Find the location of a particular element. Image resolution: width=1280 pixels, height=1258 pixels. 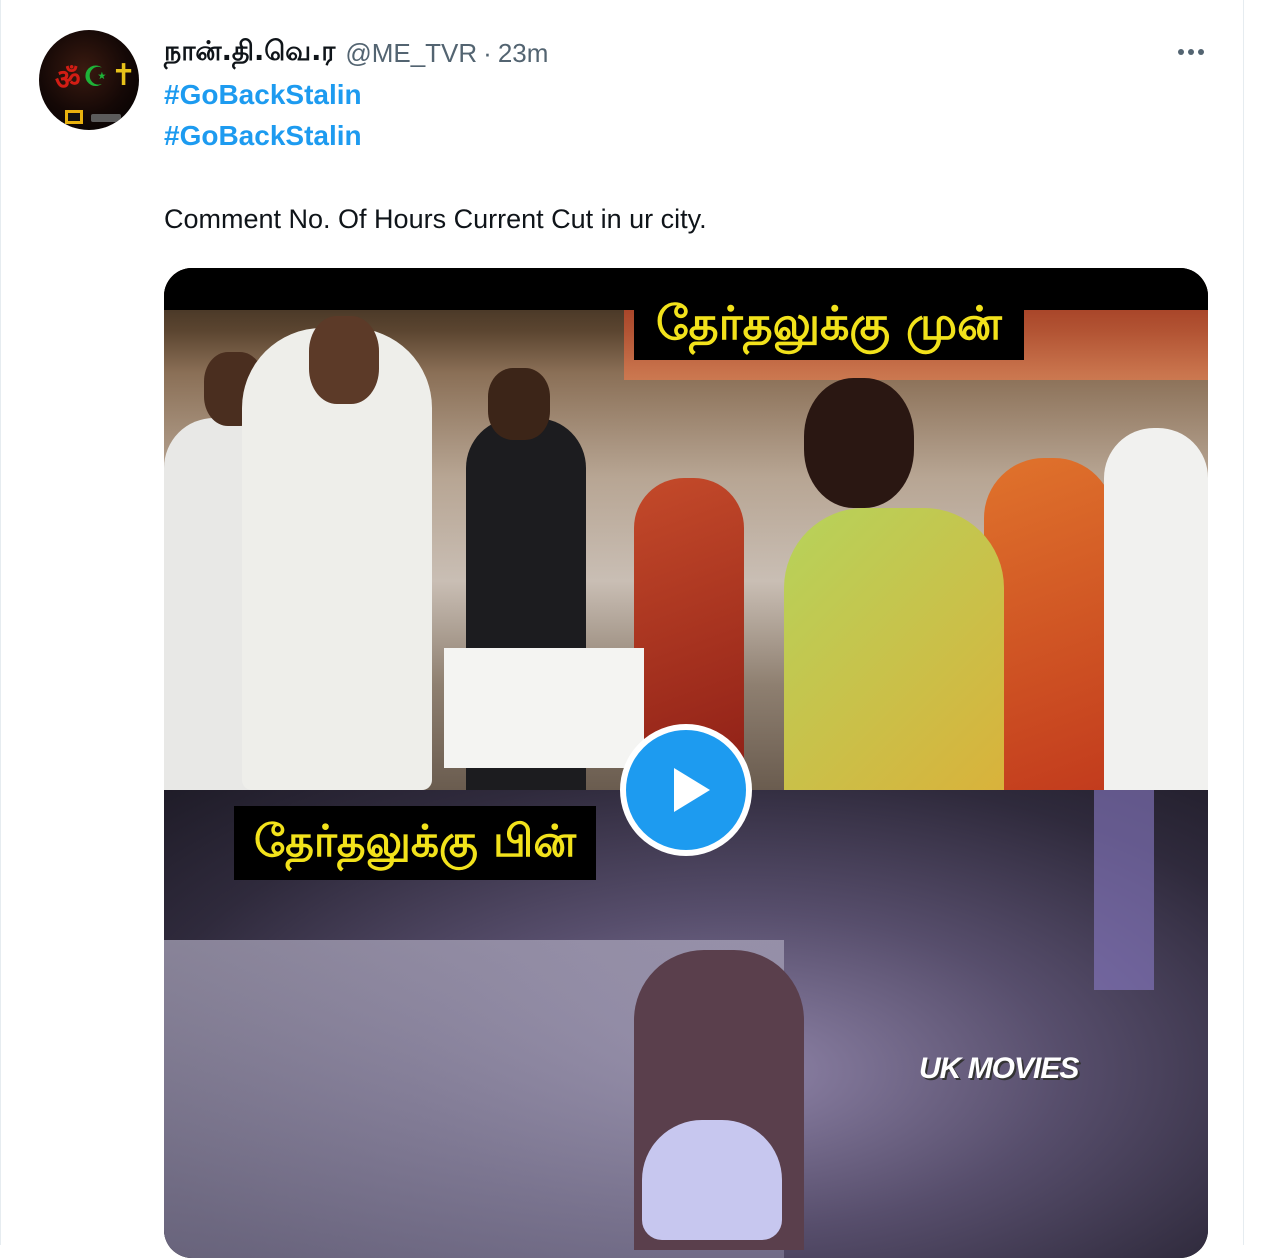

play-button is located at coordinates (686, 790).